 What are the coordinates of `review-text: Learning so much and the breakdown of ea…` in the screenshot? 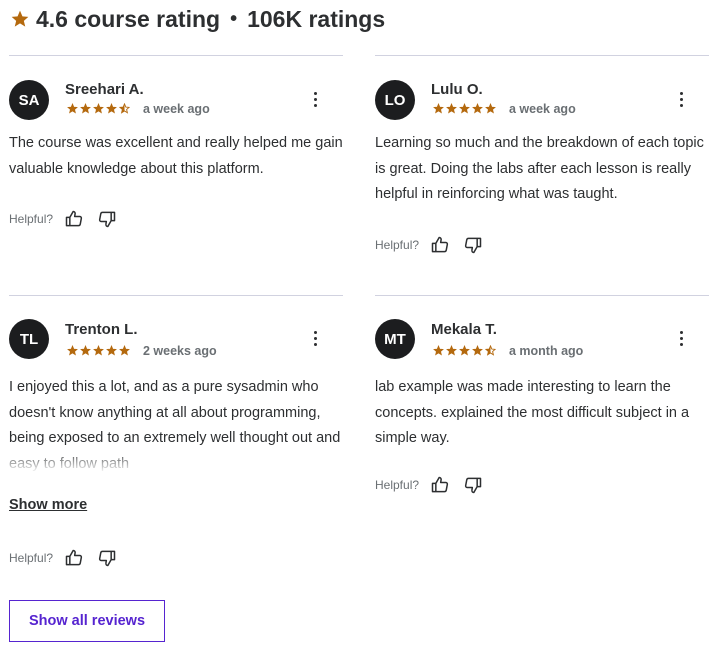 It's located at (539, 169).